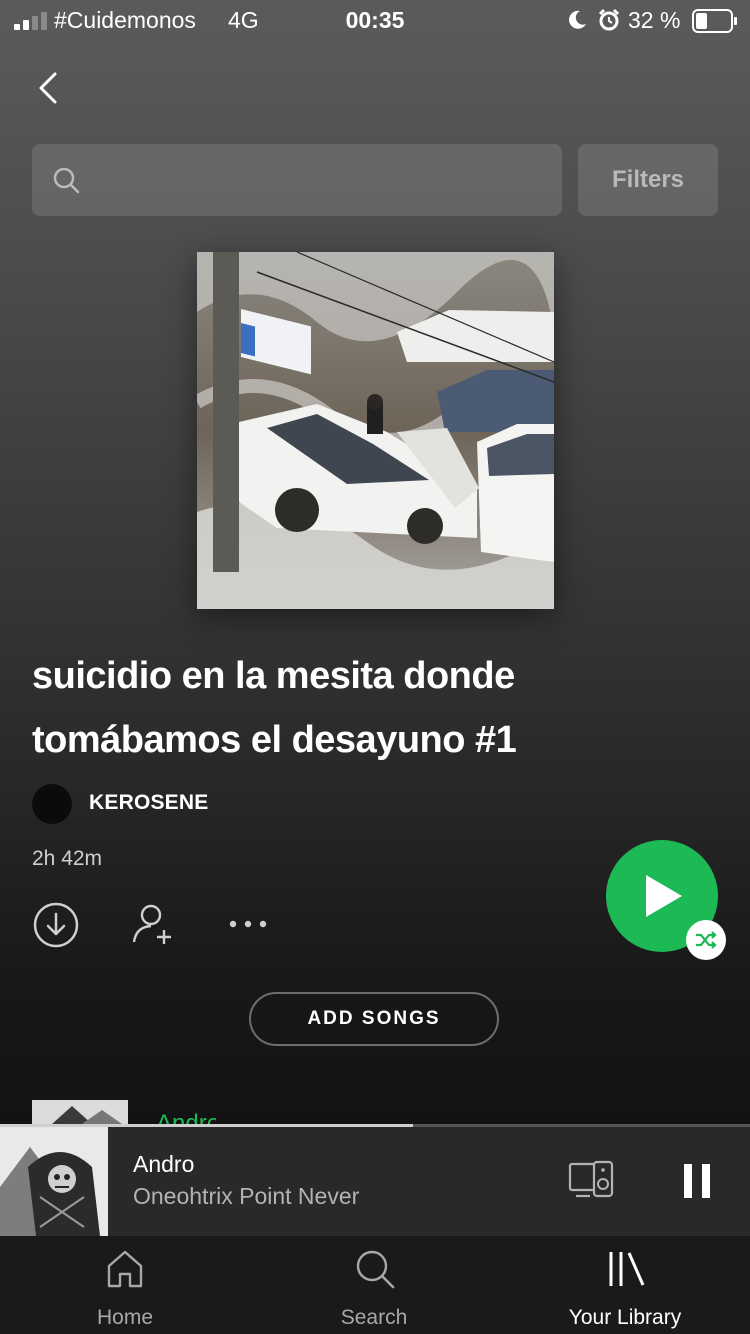 The height and width of the screenshot is (1334, 750). Describe the element at coordinates (609, 19) in the screenshot. I see `alarm-icon` at that location.